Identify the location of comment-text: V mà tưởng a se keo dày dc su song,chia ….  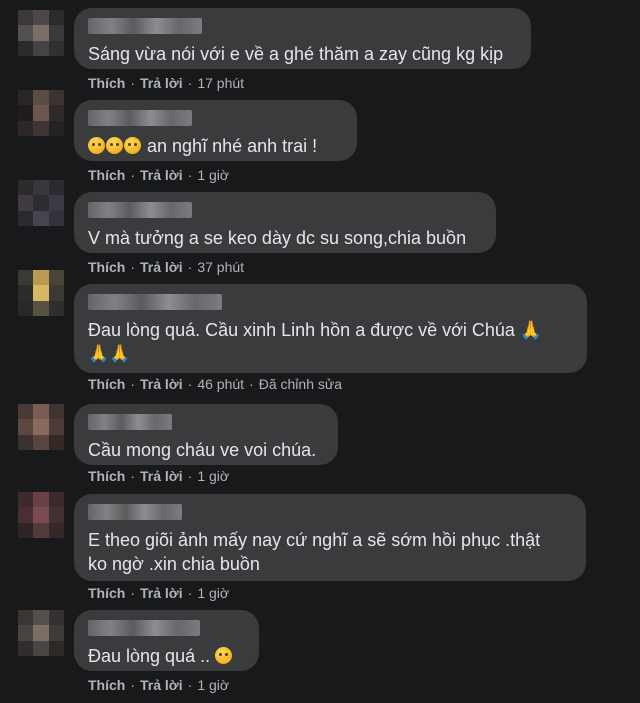
(277, 238).